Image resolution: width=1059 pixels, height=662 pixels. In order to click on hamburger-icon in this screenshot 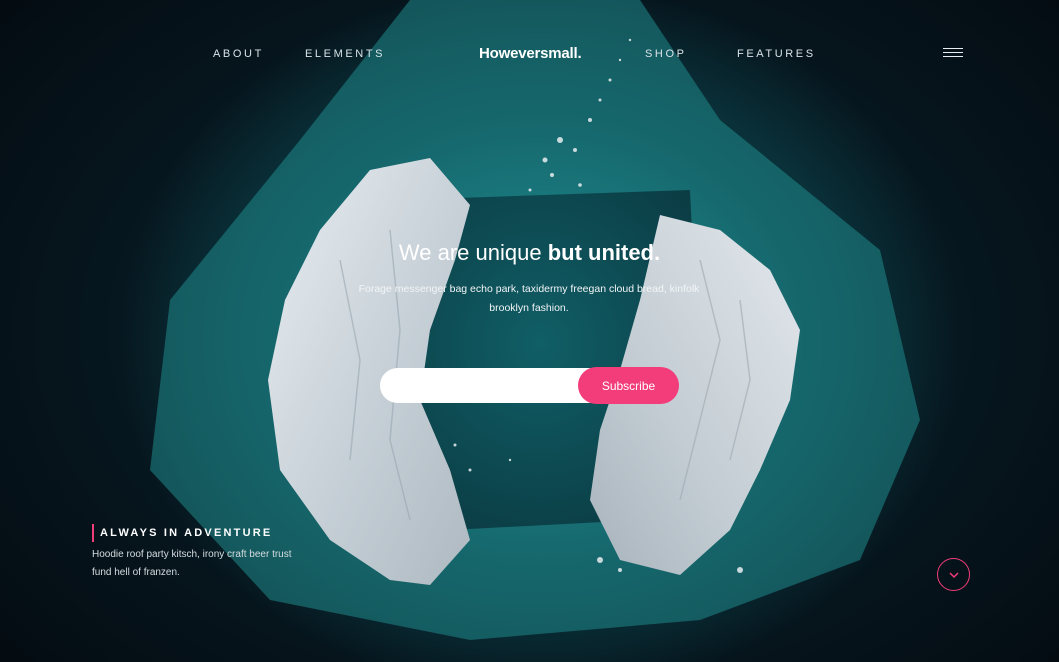, I will do `click(953, 54)`.